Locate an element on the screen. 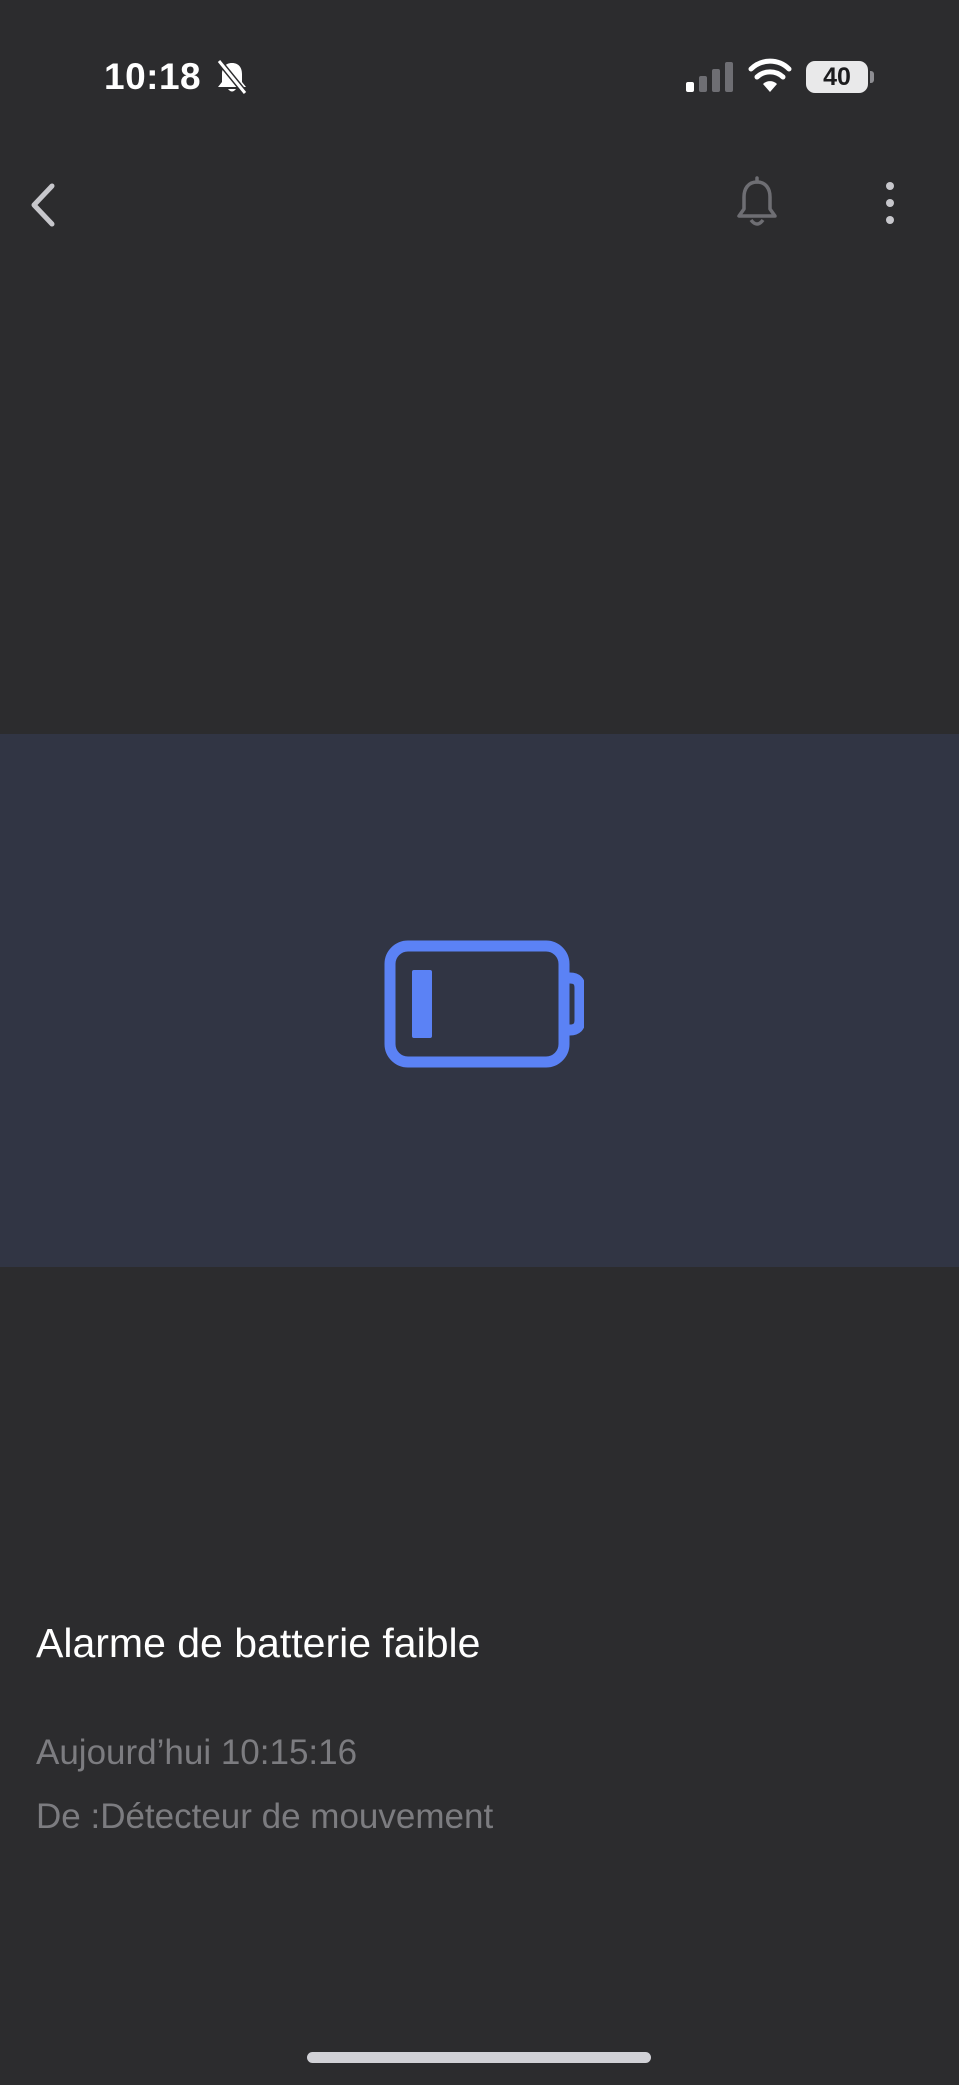 The image size is (959, 2085). low-battery-icon is located at coordinates (484, 1004).